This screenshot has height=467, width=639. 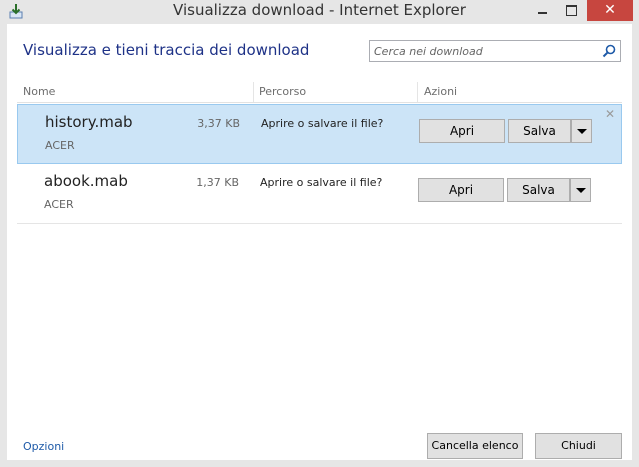 I want to click on close-icon: ✕, so click(x=610, y=10).